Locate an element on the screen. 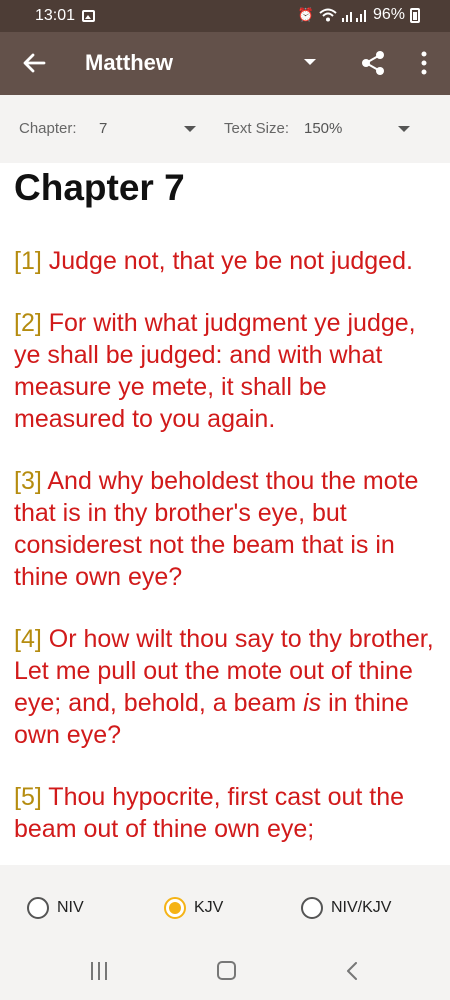 The image size is (450, 1000). share-icon is located at coordinates (373, 63).